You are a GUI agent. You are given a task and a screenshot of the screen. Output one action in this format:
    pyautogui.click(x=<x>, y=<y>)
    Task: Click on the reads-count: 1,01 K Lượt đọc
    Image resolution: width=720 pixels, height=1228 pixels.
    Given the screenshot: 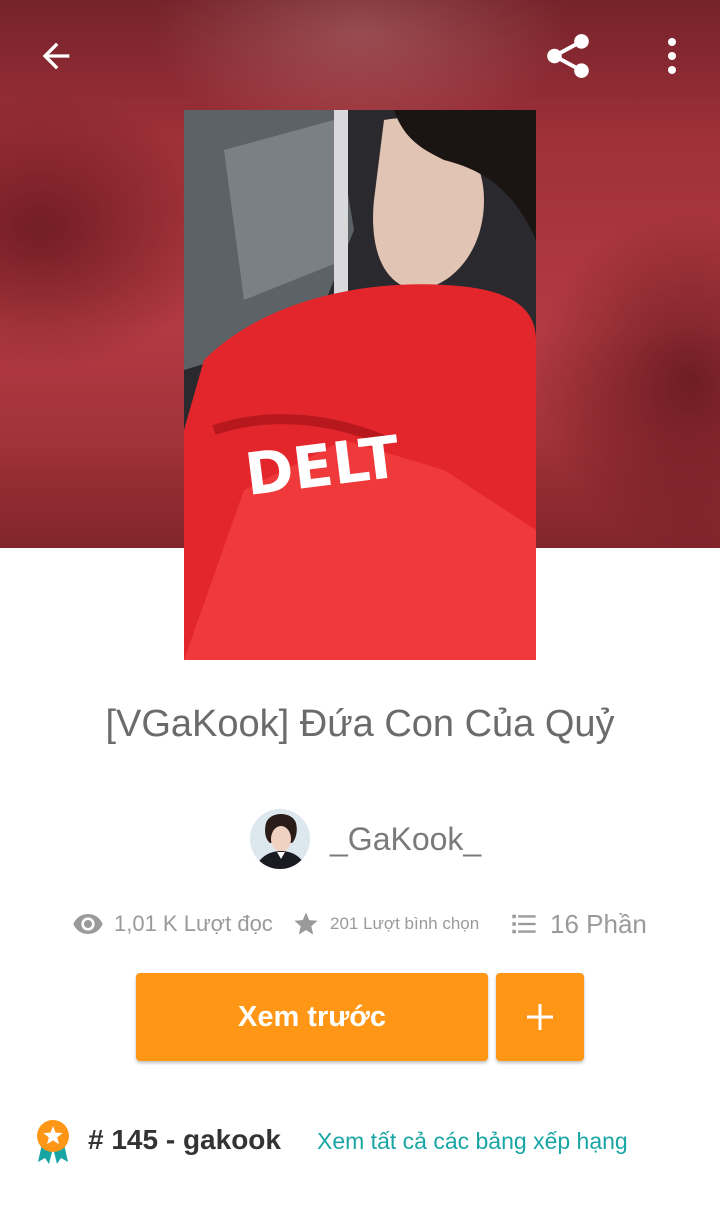 What is the action you would take?
    pyautogui.click(x=193, y=923)
    